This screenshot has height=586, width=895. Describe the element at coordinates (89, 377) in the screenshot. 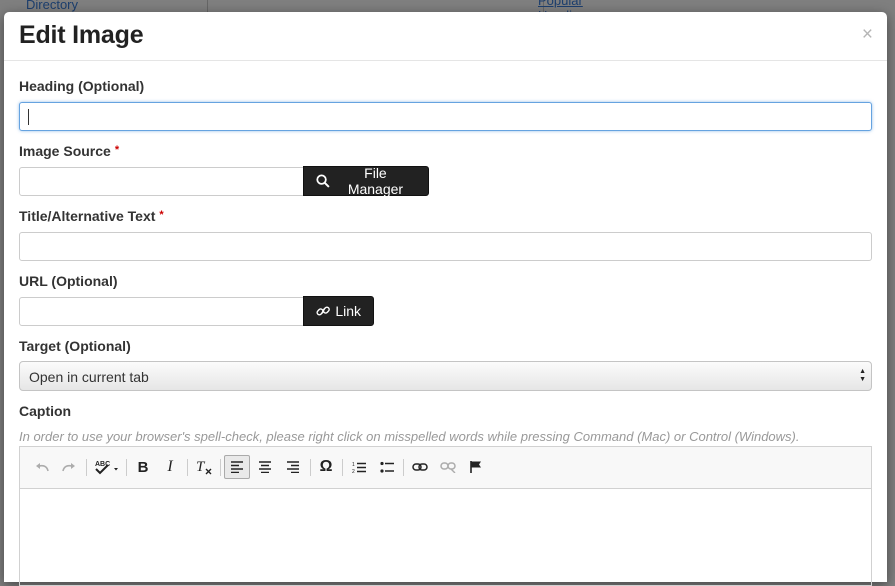

I see `target-selected-value: Open in current tab` at that location.